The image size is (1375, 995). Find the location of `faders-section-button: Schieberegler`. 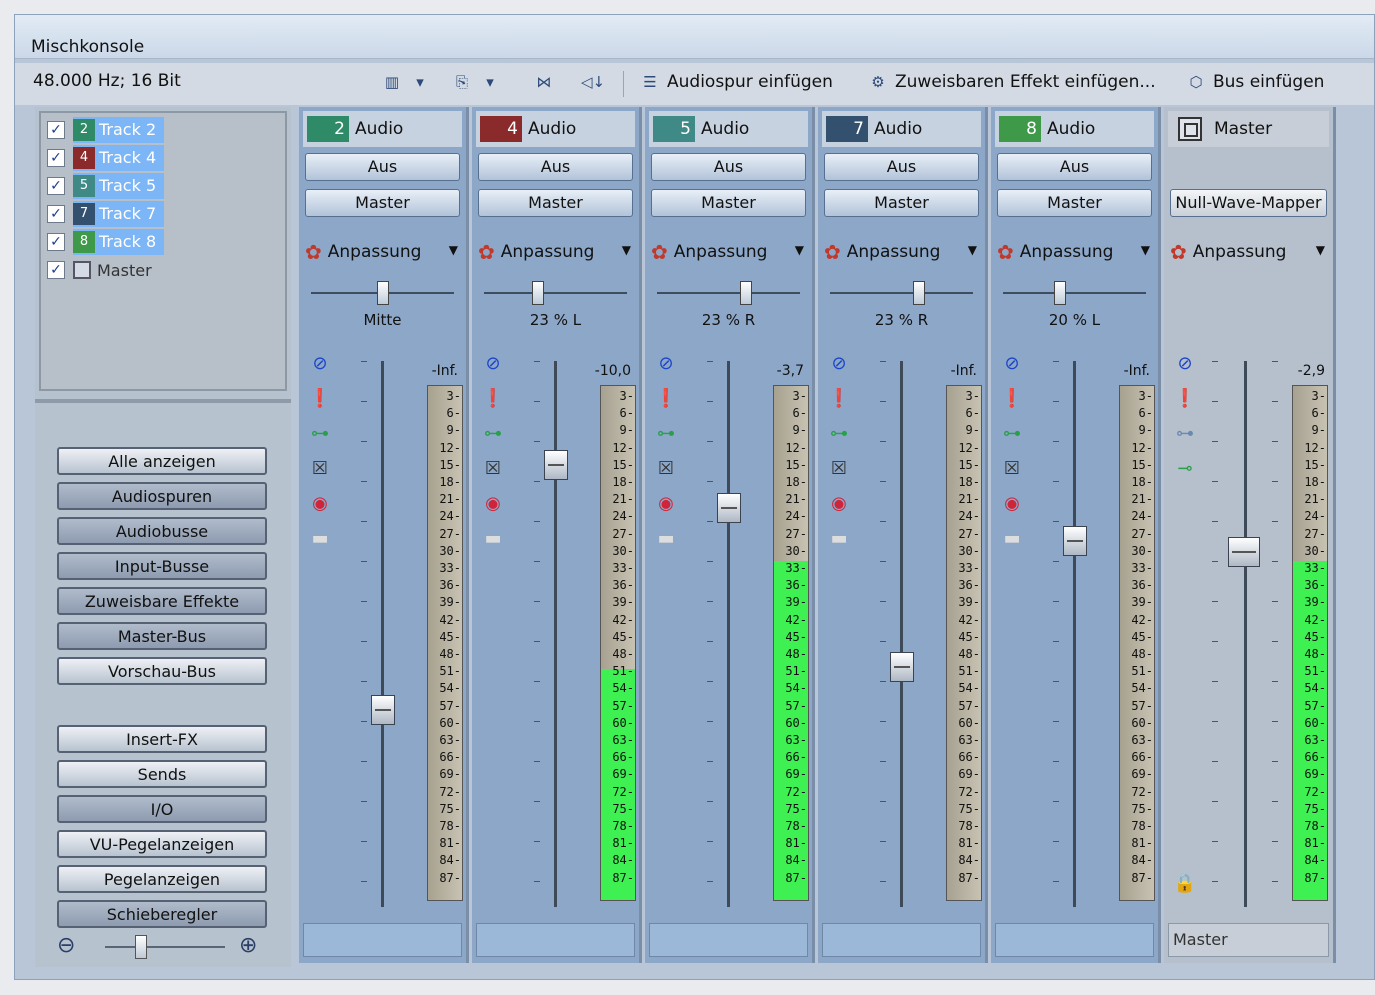

faders-section-button: Schieberegler is located at coordinates (162, 914).